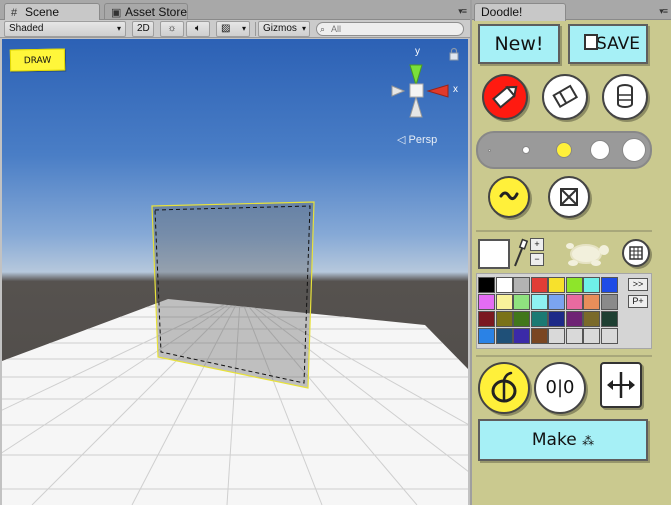 The image size is (671, 505). What do you see at coordinates (455, 89) in the screenshot?
I see `gizmo-x-label: x` at bounding box center [455, 89].